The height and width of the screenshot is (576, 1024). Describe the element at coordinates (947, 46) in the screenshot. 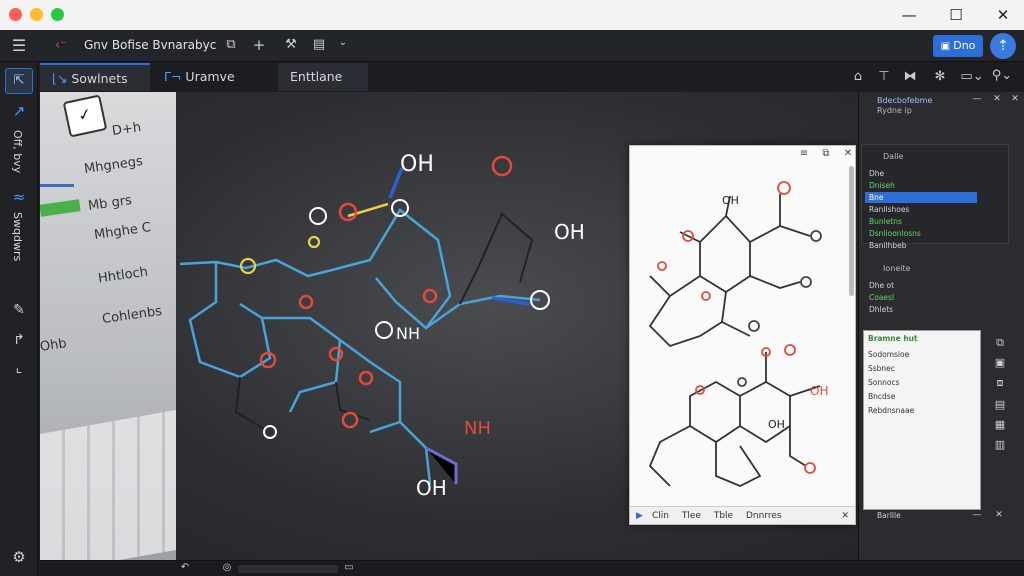

I see `save-icon: ▣` at that location.